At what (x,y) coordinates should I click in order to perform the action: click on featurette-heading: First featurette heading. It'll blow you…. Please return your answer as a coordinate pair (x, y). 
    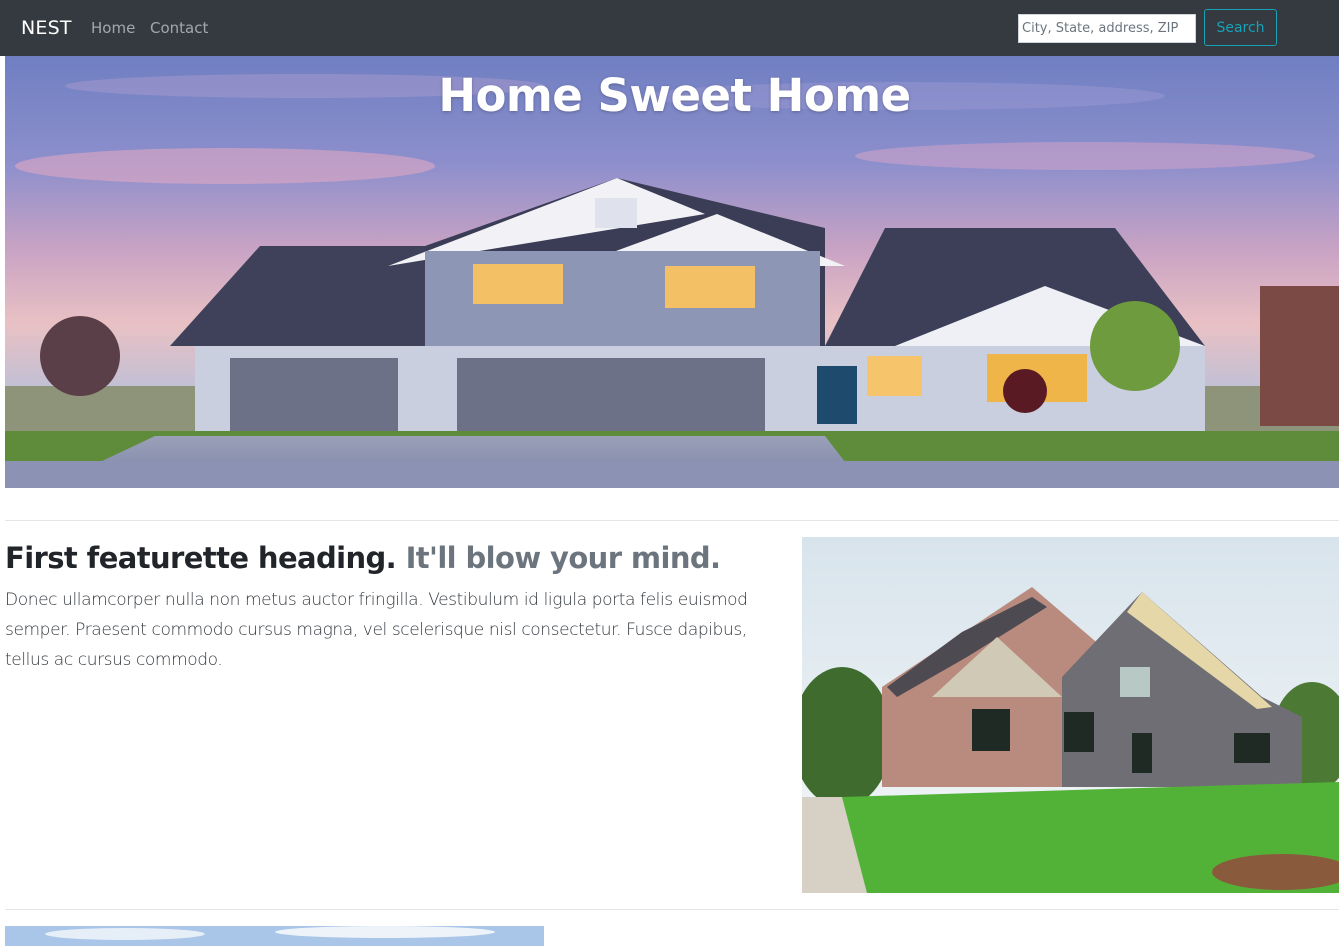
    Looking at the image, I should click on (395, 558).